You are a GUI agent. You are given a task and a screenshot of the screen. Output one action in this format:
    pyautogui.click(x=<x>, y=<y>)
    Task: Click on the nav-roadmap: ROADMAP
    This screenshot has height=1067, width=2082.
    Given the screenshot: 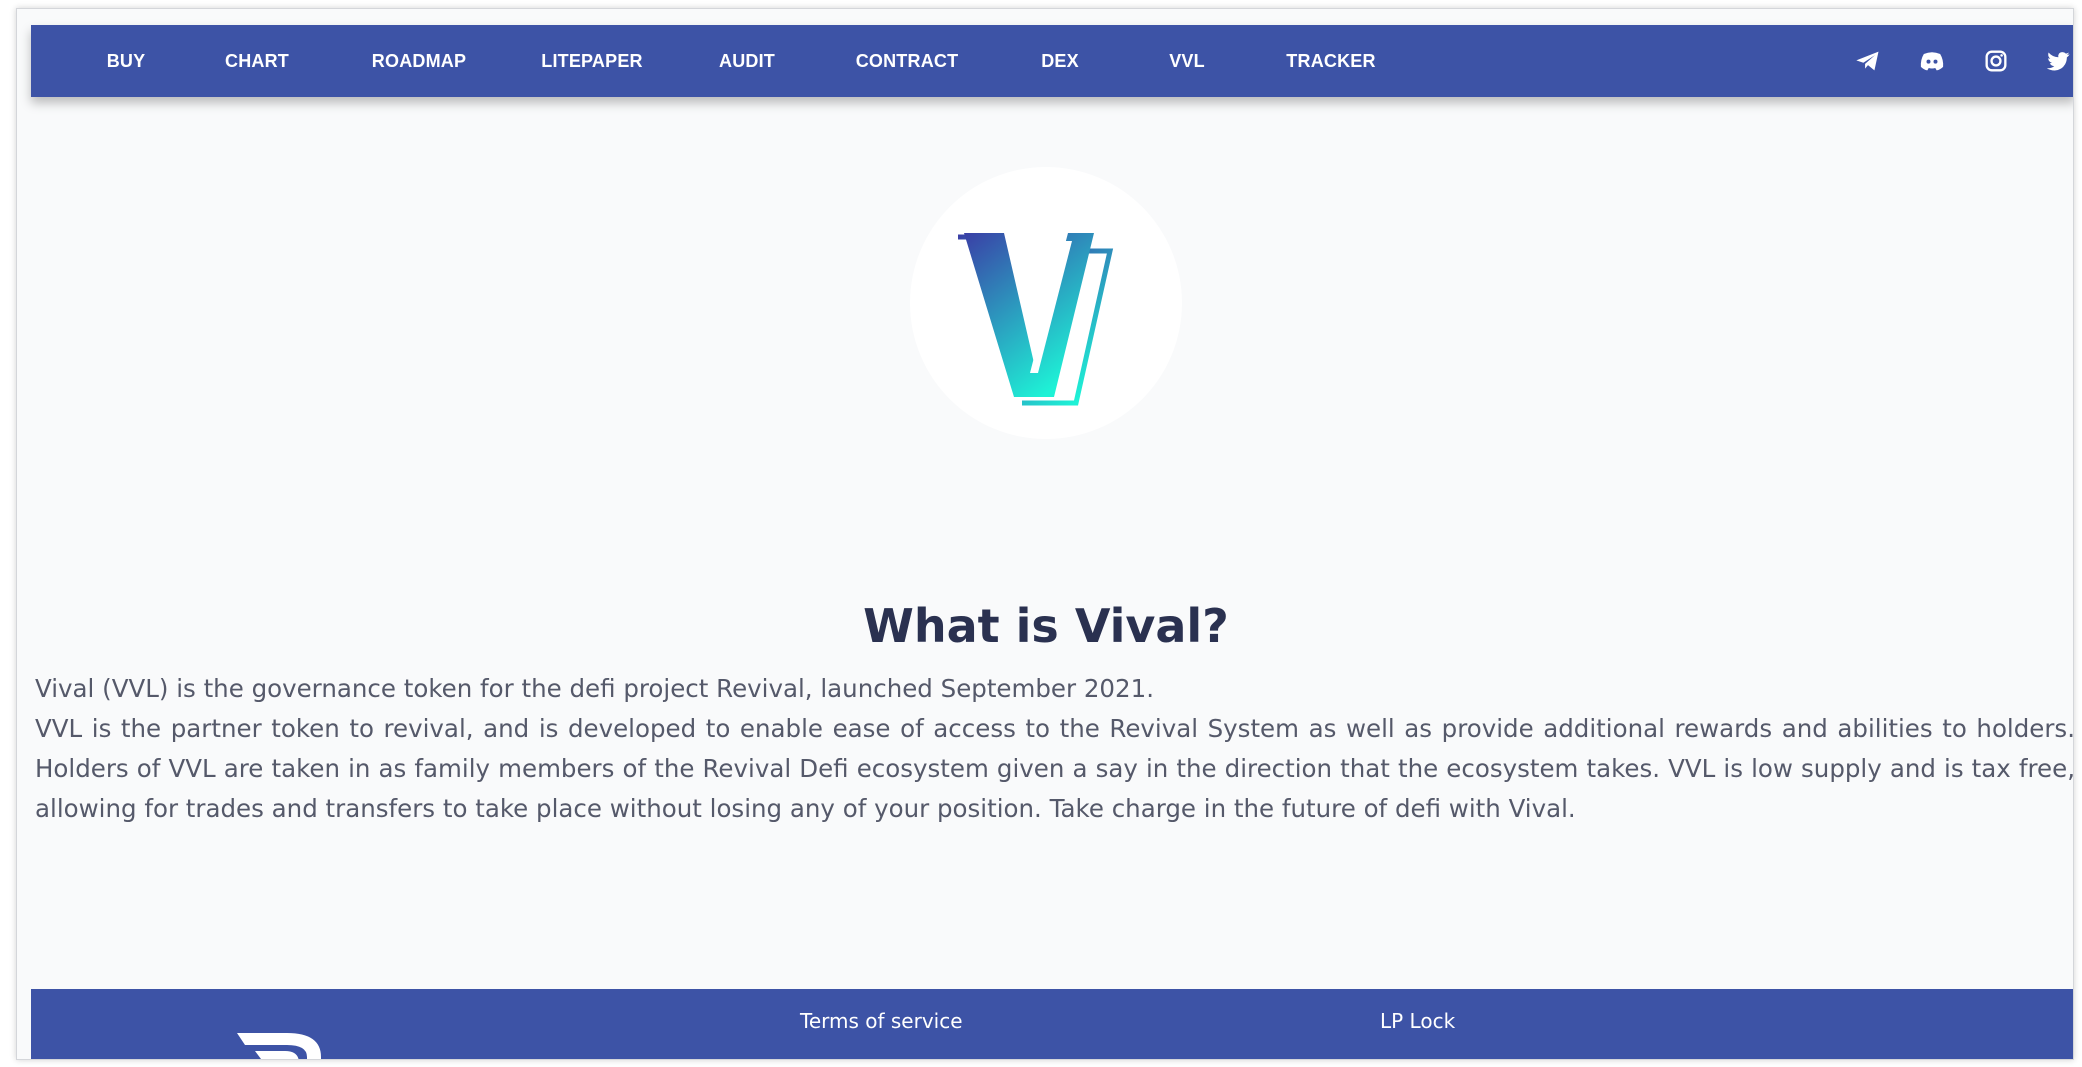 What is the action you would take?
    pyautogui.click(x=419, y=61)
    